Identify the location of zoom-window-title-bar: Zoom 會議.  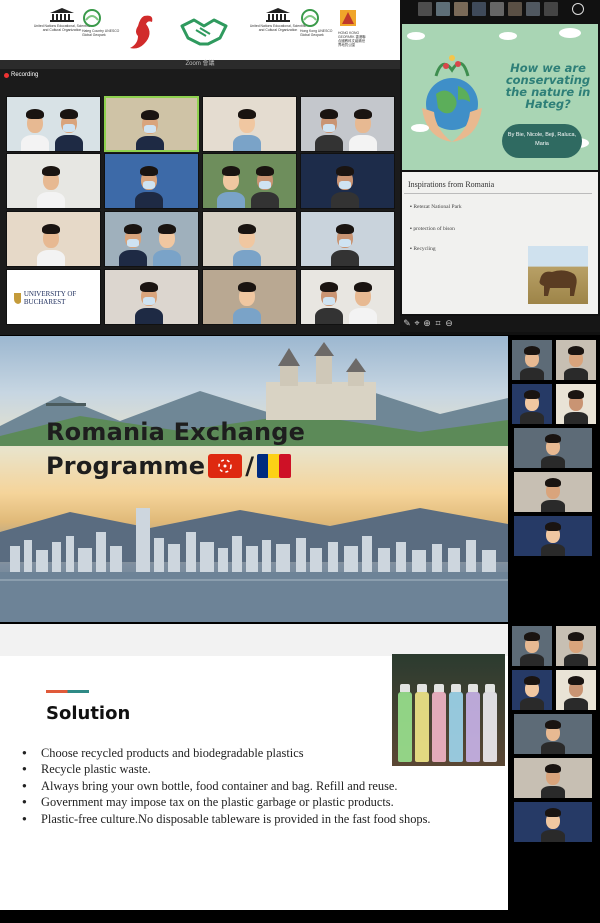
(200, 64).